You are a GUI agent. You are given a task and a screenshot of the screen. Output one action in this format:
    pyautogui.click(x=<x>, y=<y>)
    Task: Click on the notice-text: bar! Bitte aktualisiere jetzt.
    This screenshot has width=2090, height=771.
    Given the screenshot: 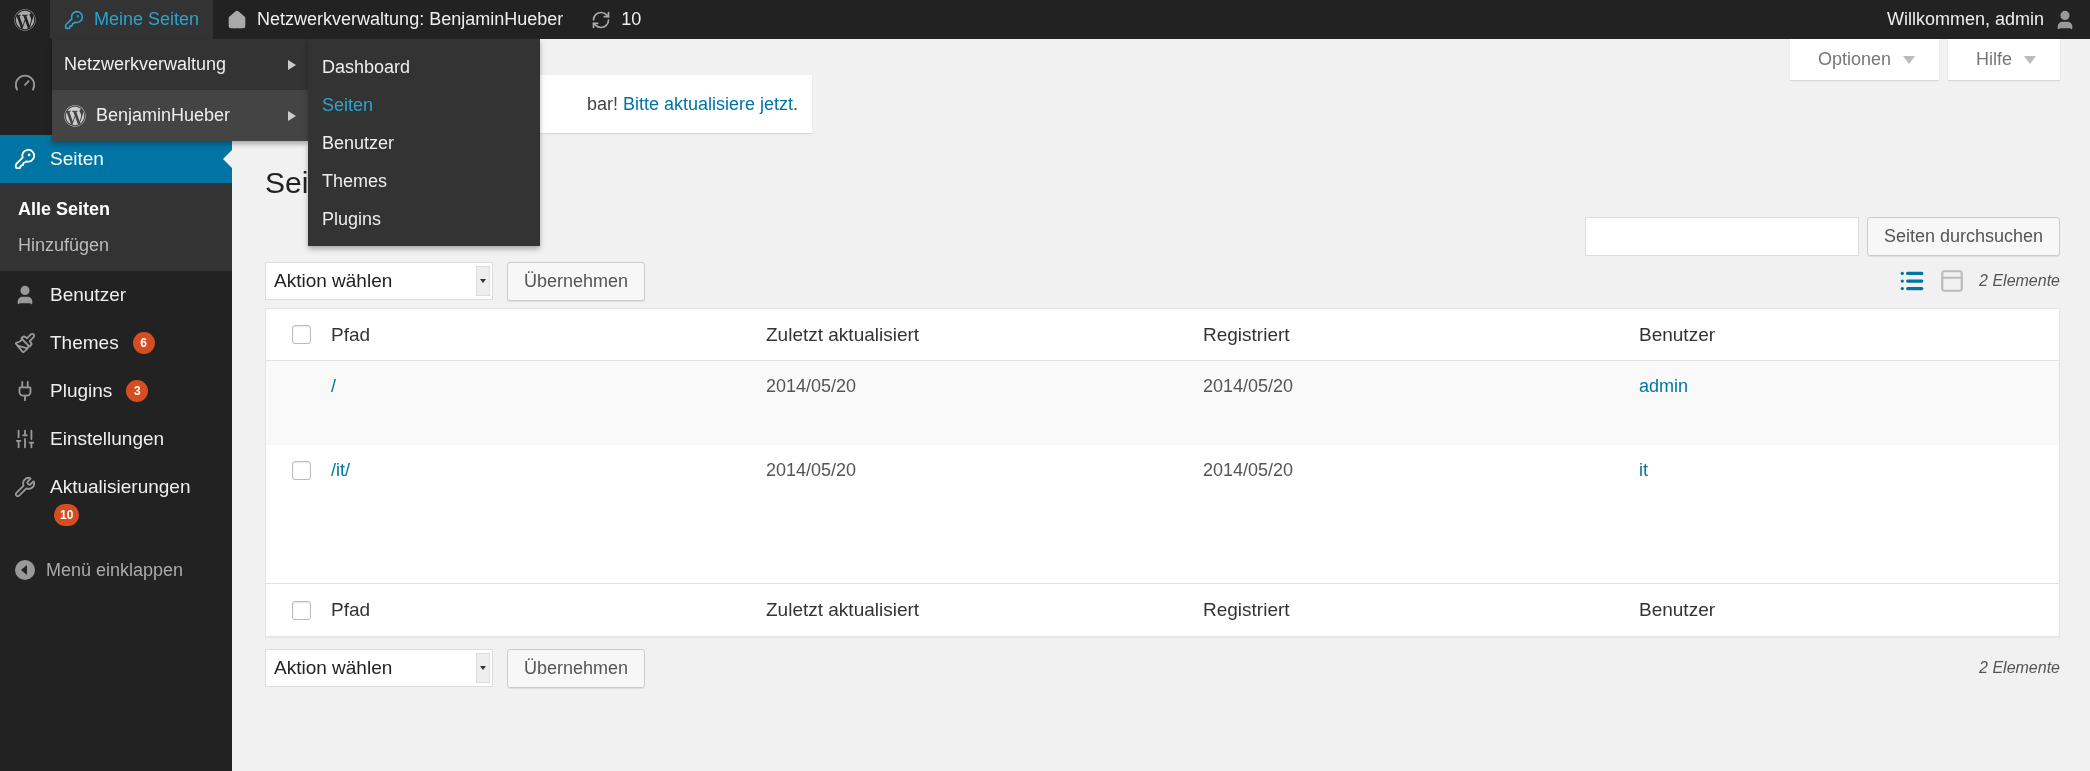 What is the action you would take?
    pyautogui.click(x=692, y=104)
    